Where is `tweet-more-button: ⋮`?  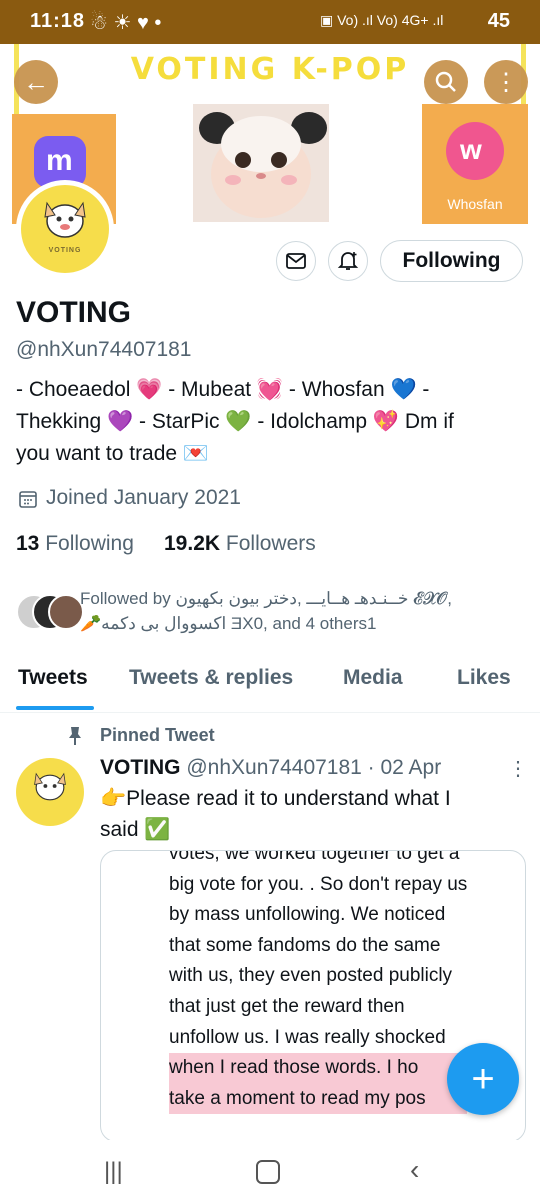
tweet-more-button: ⋮ is located at coordinates (518, 768).